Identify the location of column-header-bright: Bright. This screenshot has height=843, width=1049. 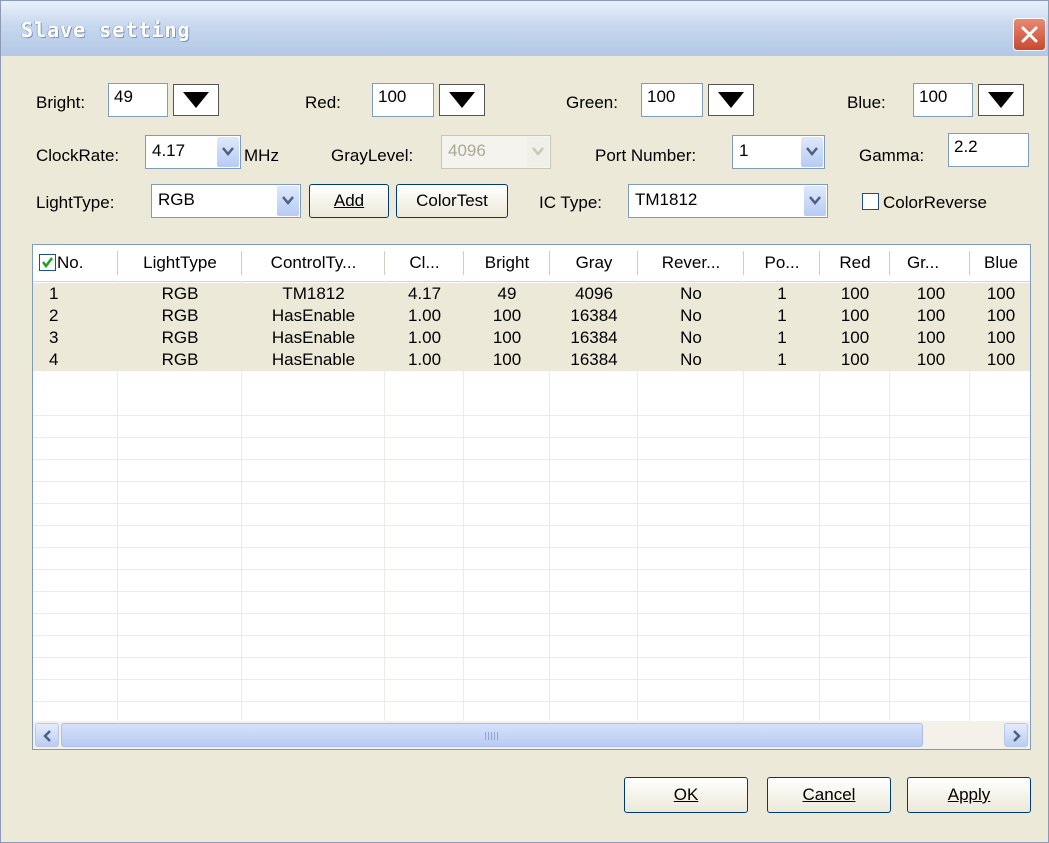
(507, 263).